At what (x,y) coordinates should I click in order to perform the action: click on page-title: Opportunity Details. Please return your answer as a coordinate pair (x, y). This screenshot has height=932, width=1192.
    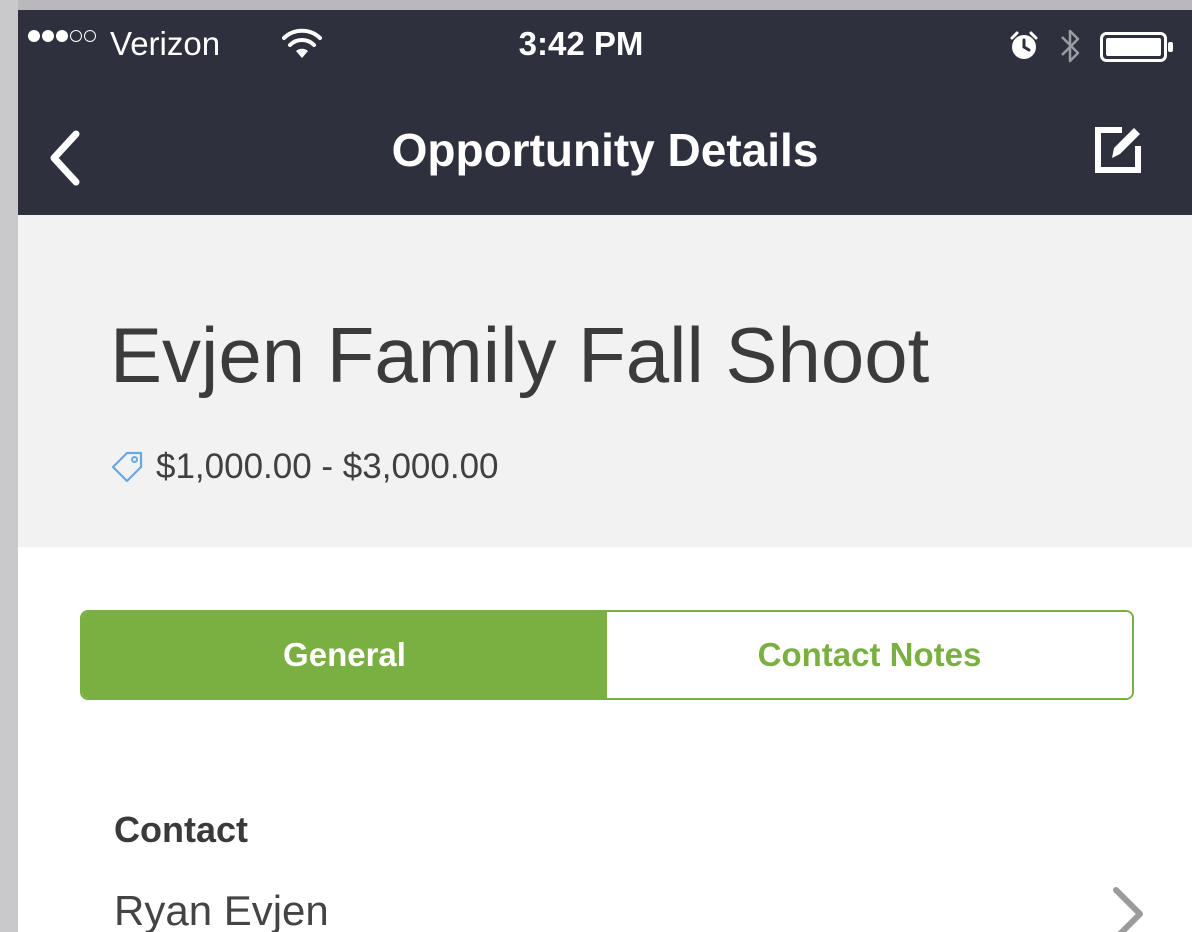
    Looking at the image, I should click on (605, 150).